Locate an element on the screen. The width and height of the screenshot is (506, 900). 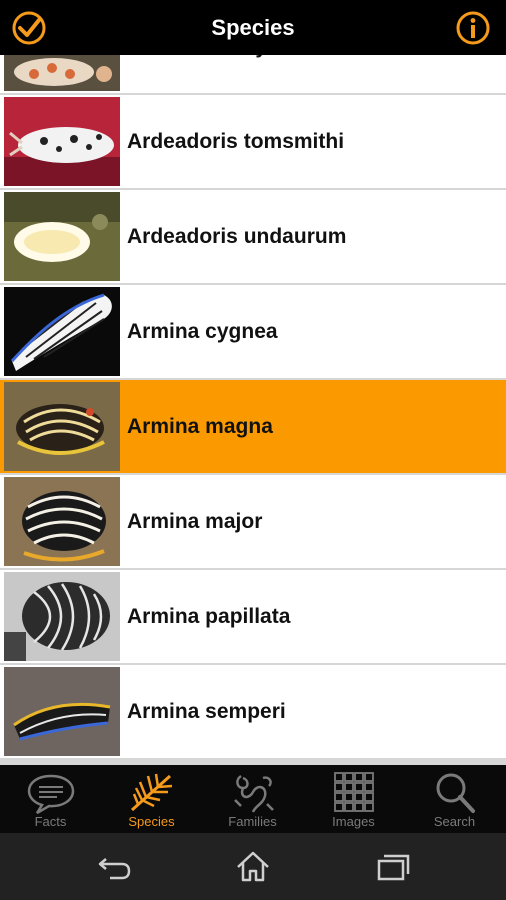
back-button is located at coordinates (114, 867).